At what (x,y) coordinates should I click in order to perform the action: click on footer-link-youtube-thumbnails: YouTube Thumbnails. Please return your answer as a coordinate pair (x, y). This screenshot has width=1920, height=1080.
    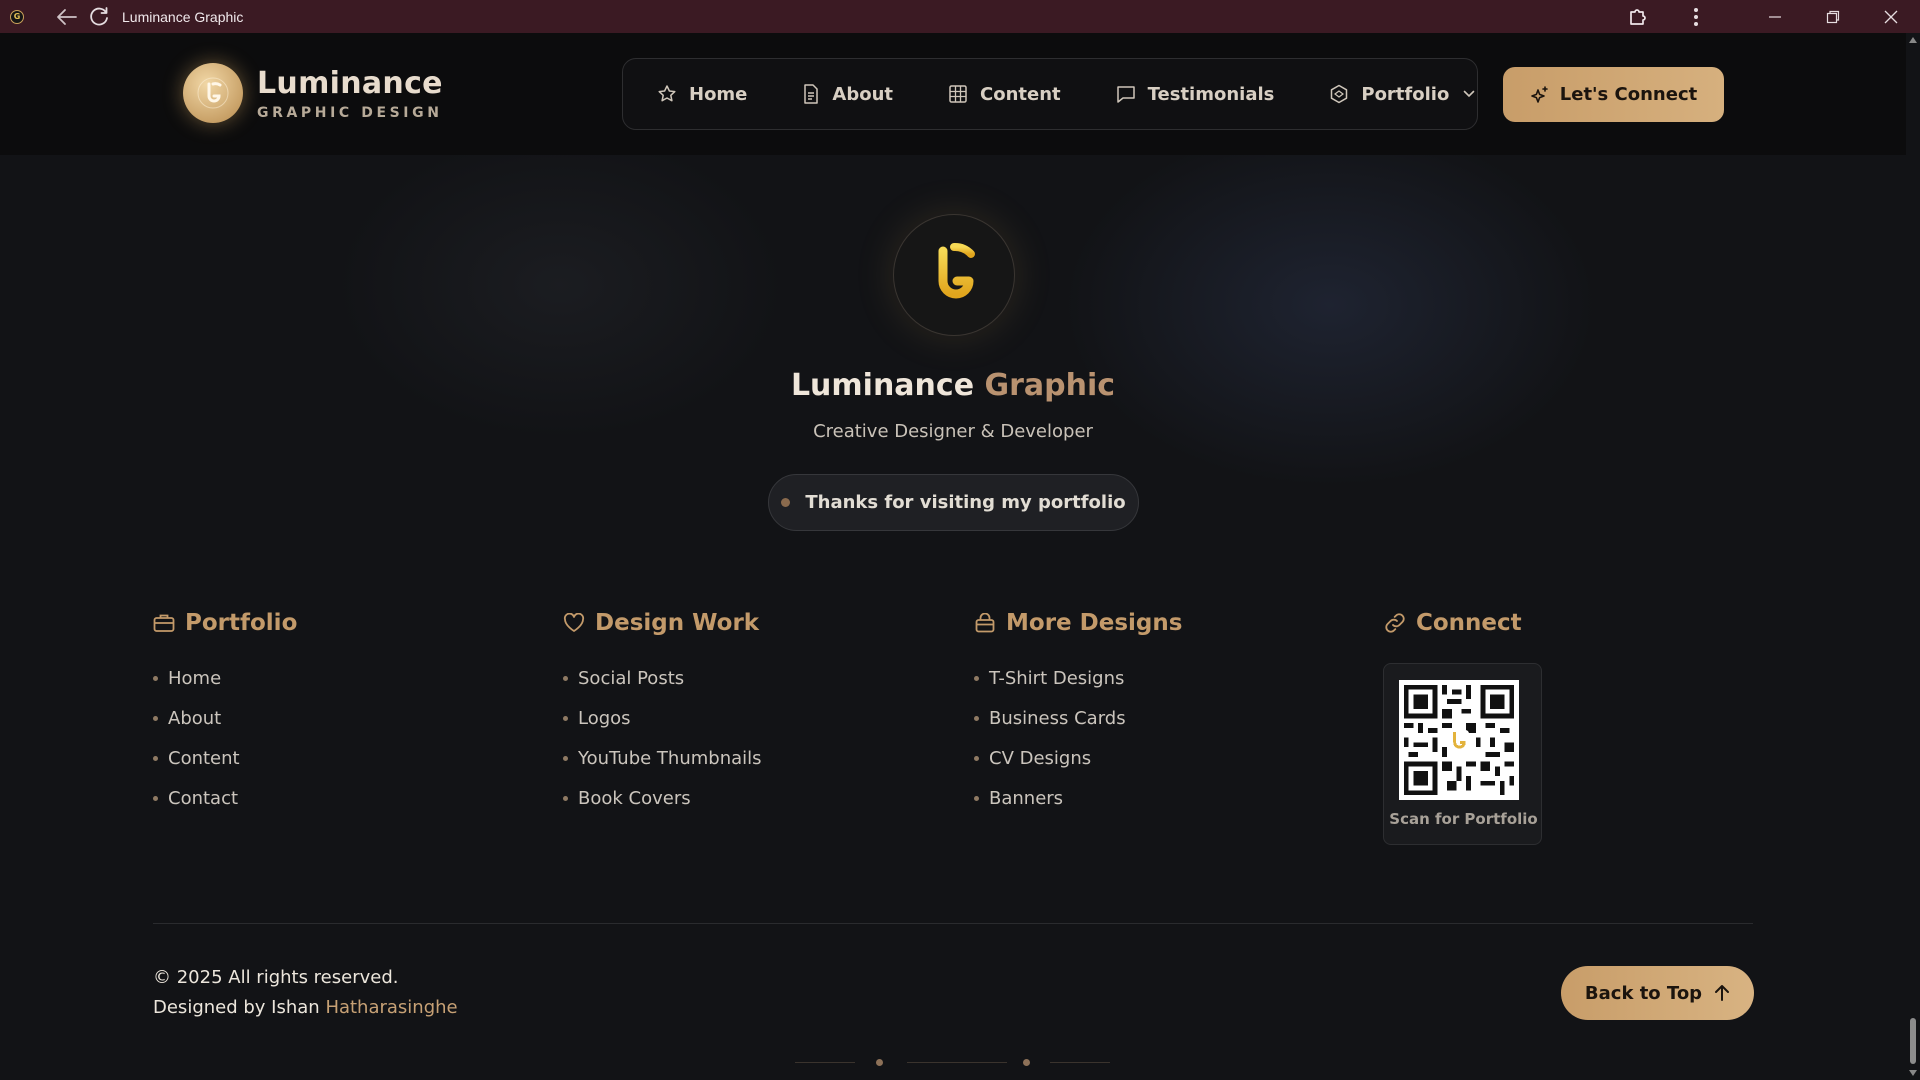
    Looking at the image, I should click on (662, 758).